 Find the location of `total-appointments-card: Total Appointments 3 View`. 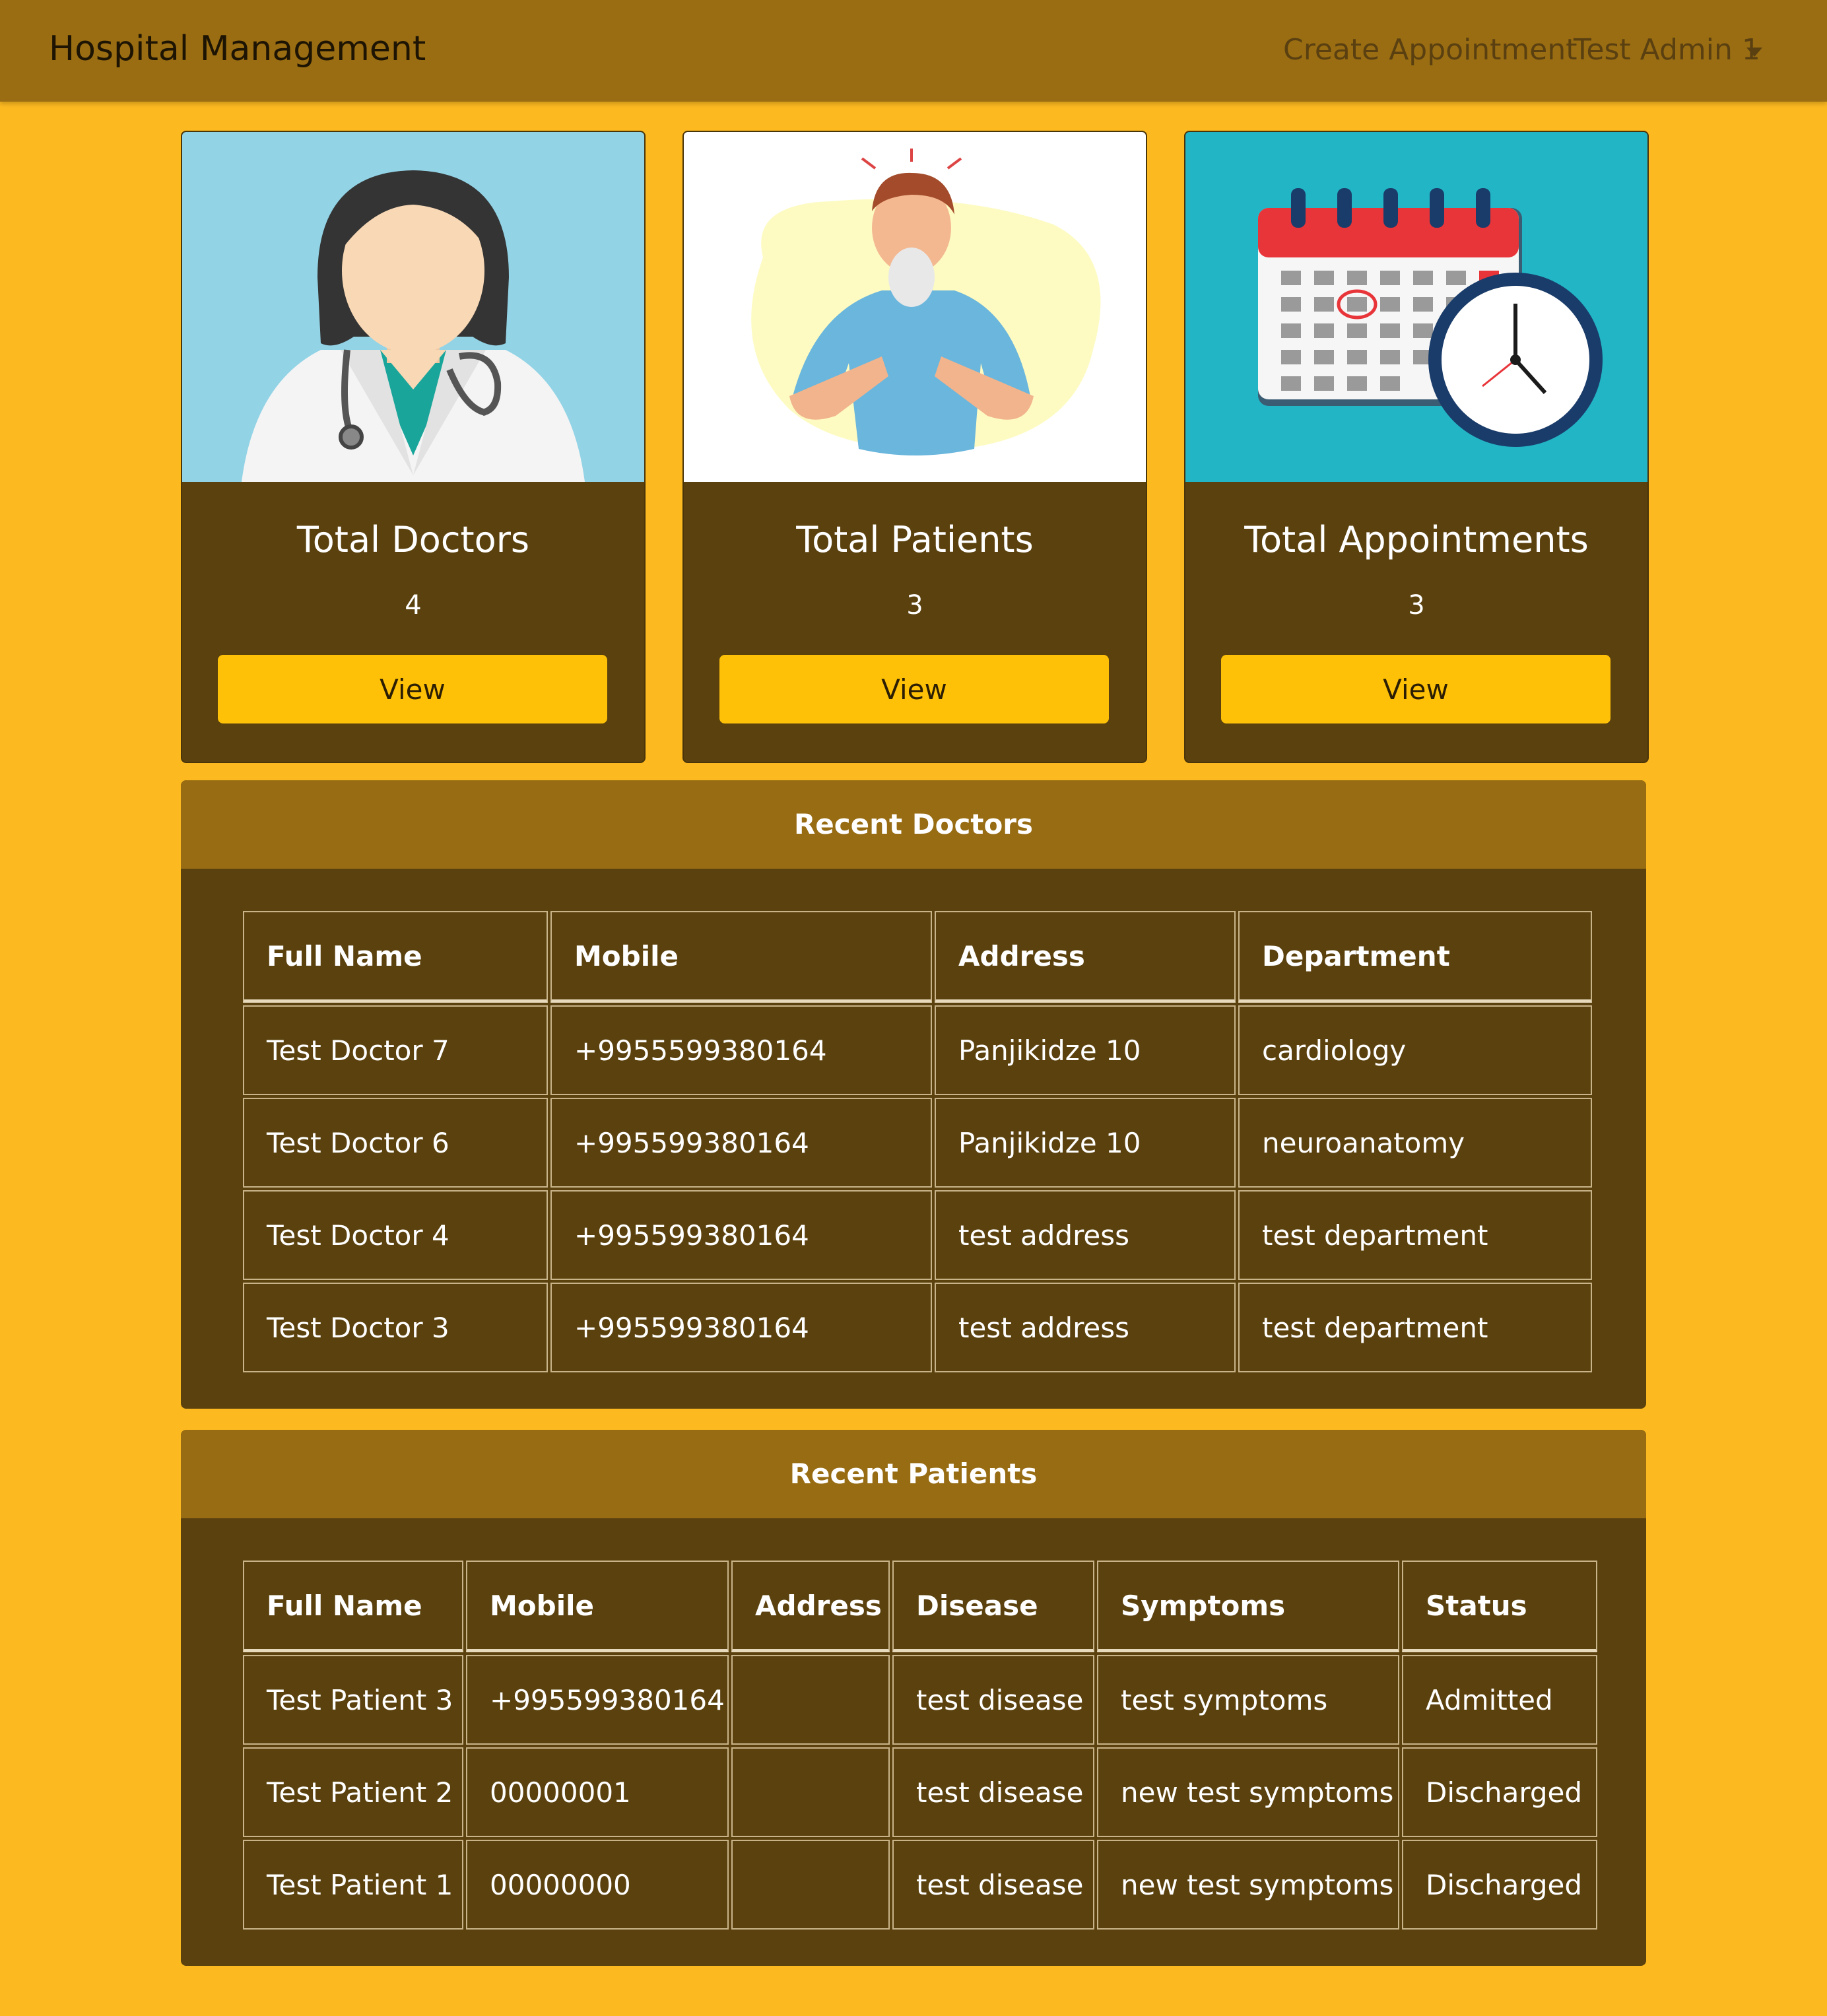

total-appointments-card: Total Appointments 3 View is located at coordinates (1416, 447).